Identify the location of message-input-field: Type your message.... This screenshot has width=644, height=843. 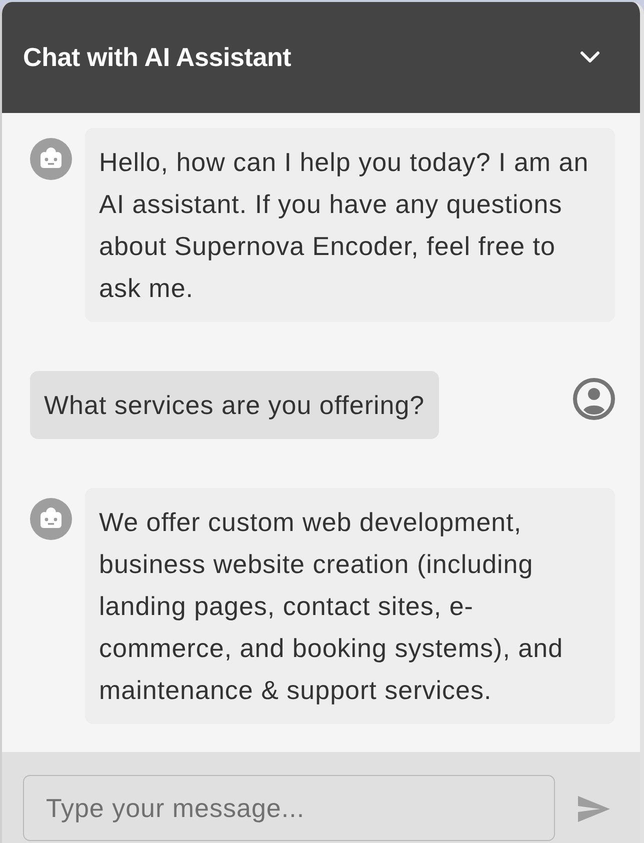
(289, 808).